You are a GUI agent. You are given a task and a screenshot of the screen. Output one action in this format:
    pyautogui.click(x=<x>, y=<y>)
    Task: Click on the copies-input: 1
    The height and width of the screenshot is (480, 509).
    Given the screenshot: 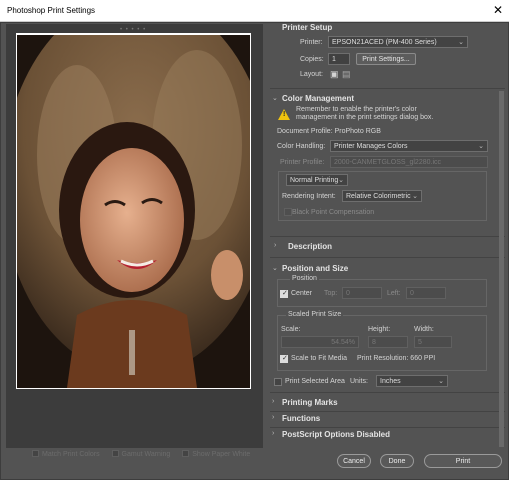 What is the action you would take?
    pyautogui.click(x=339, y=59)
    